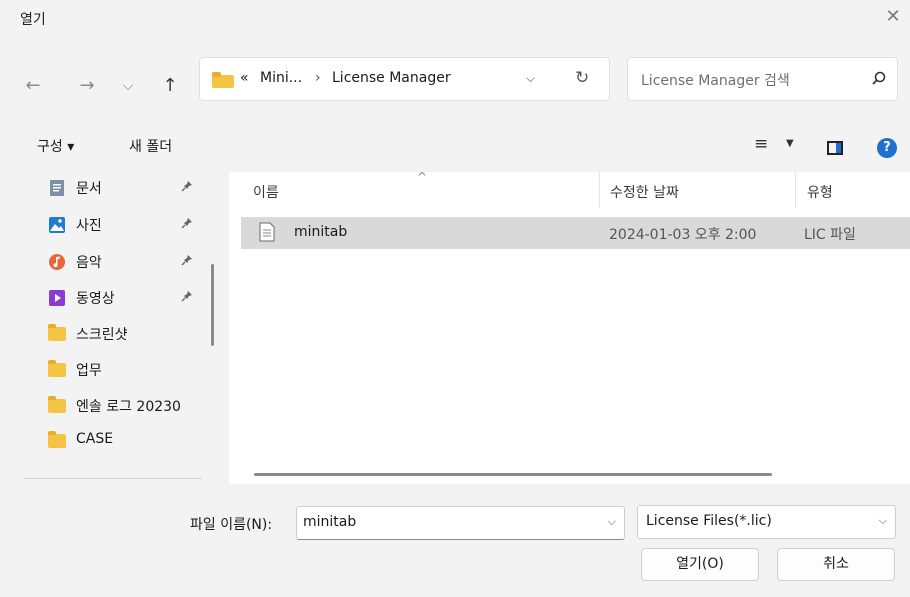 The image size is (910, 597). What do you see at coordinates (128, 86) in the screenshot?
I see `recent-locations-chevron-icon: ⌵` at bounding box center [128, 86].